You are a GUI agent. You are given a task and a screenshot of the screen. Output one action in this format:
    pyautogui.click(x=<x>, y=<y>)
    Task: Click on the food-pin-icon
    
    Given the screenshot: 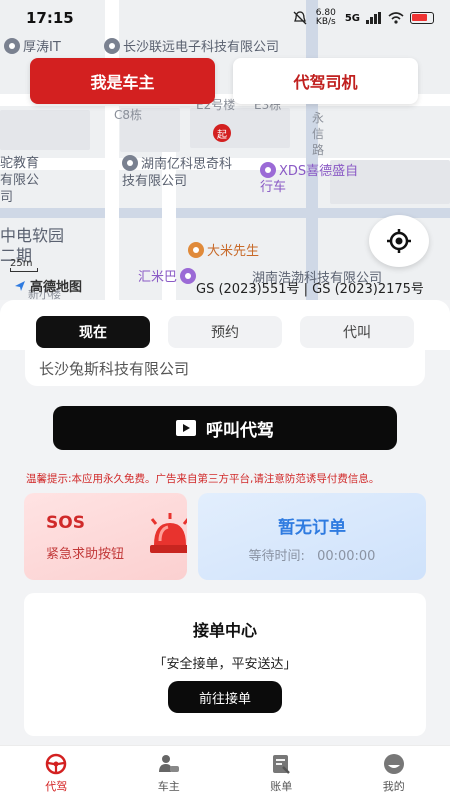 What is the action you would take?
    pyautogui.click(x=196, y=250)
    